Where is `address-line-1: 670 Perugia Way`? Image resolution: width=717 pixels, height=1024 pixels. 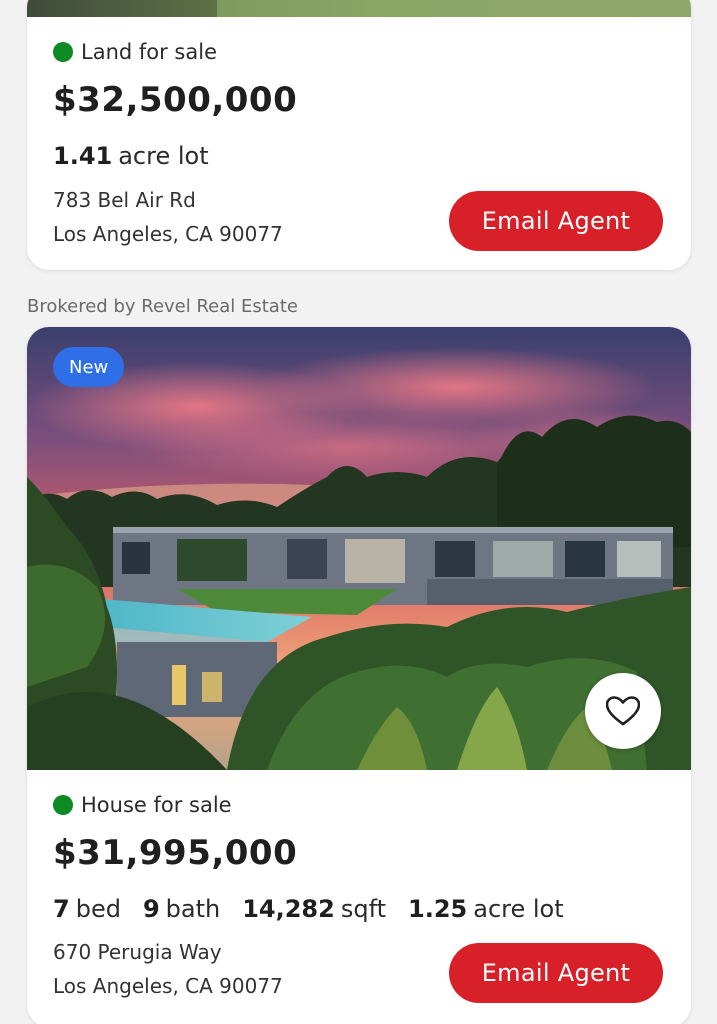 address-line-1: 670 Perugia Way is located at coordinates (137, 952).